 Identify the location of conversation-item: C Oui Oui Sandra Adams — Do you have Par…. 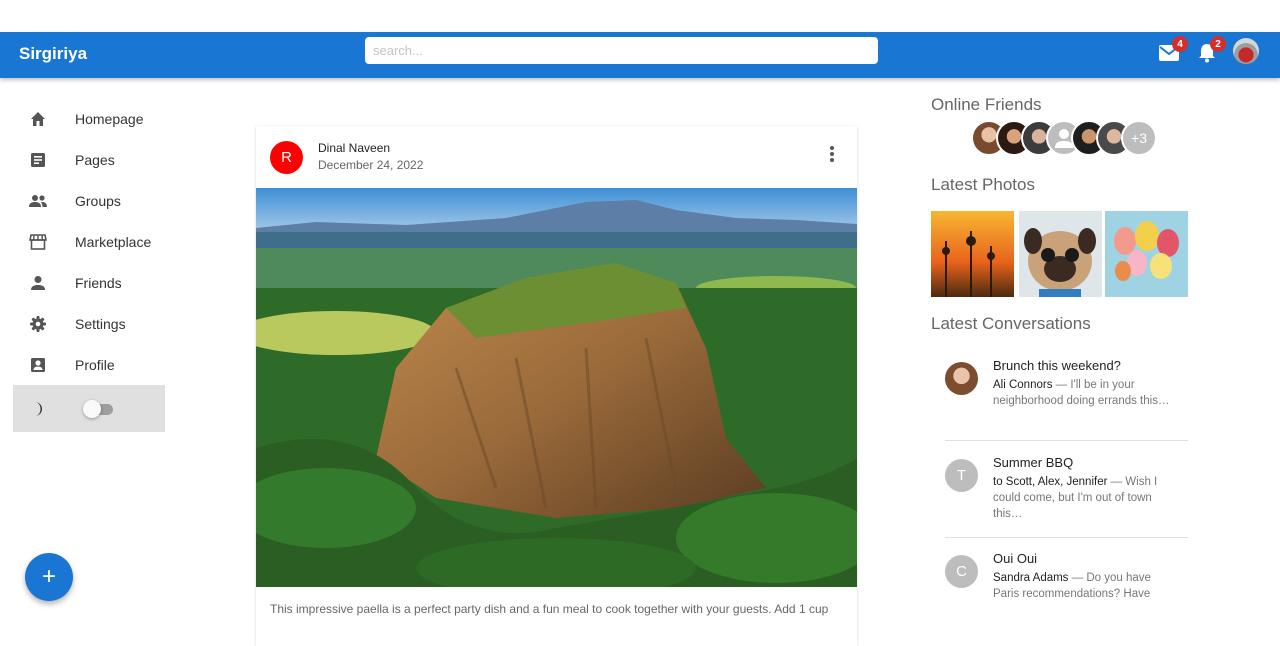
(1059, 581).